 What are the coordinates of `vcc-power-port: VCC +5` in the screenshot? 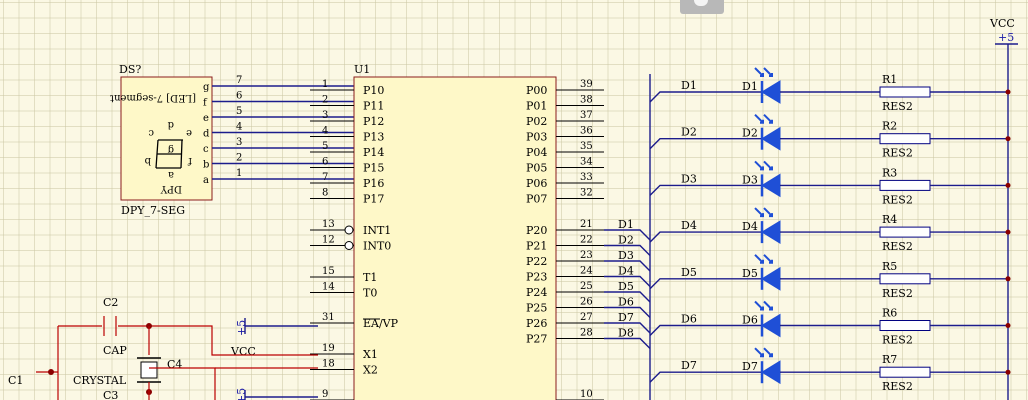 It's located at (1003, 208).